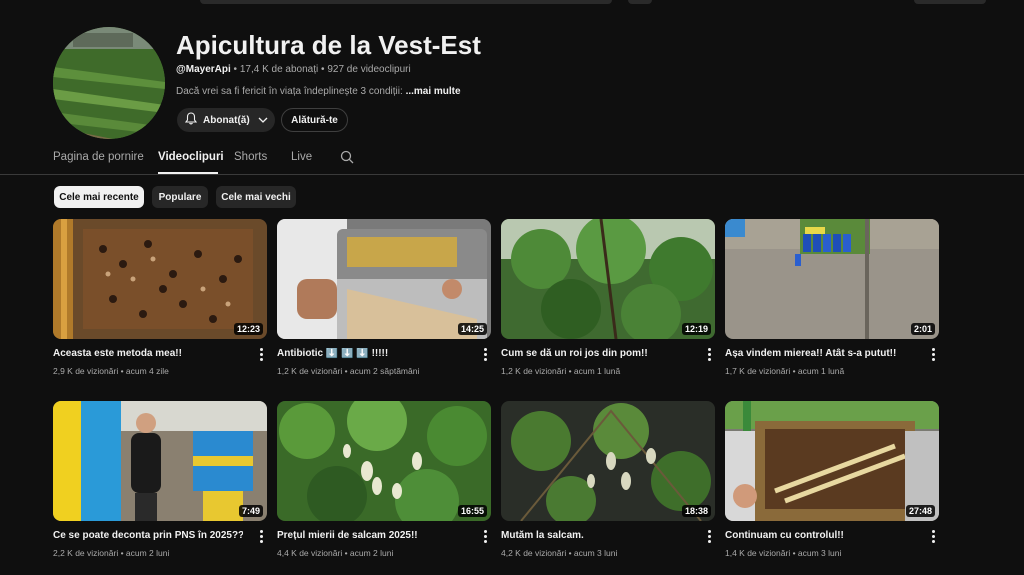  Describe the element at coordinates (263, 120) in the screenshot. I see `chevron-down-icon` at that location.